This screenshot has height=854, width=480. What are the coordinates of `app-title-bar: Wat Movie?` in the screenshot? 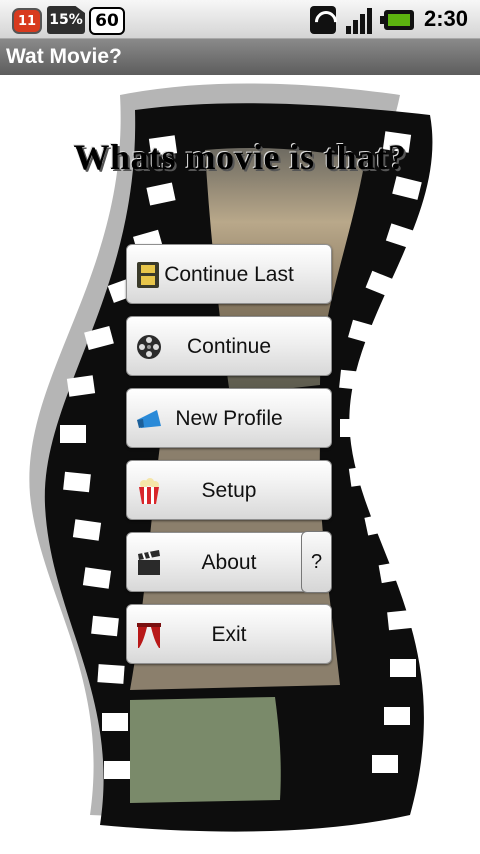 It's located at (240, 57).